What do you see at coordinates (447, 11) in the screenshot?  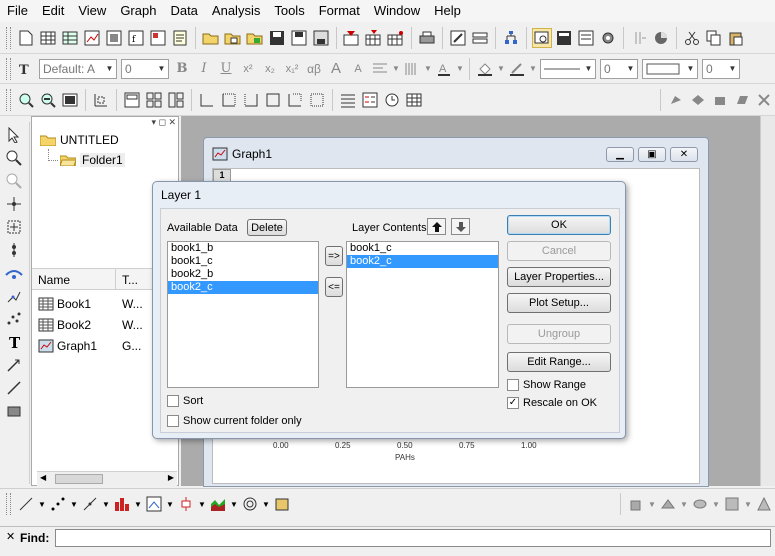 I see `menu-help: Help` at bounding box center [447, 11].